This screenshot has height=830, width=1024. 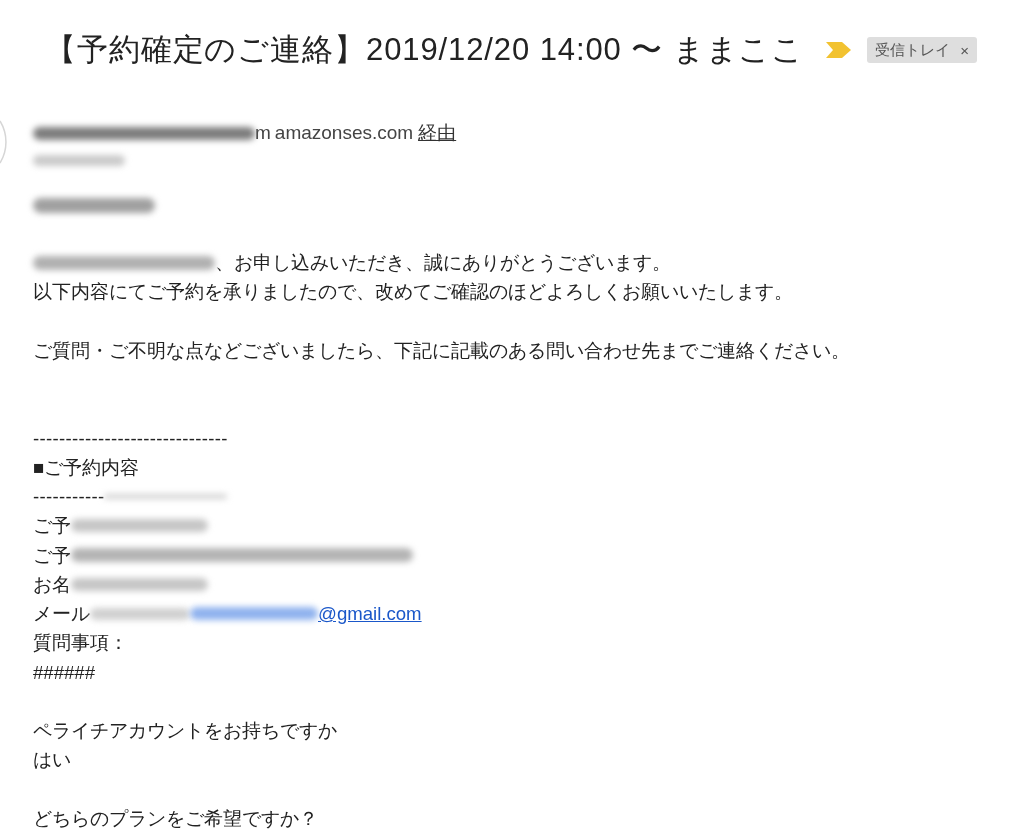 What do you see at coordinates (965, 50) in the screenshot?
I see `remove-label-button: ×` at bounding box center [965, 50].